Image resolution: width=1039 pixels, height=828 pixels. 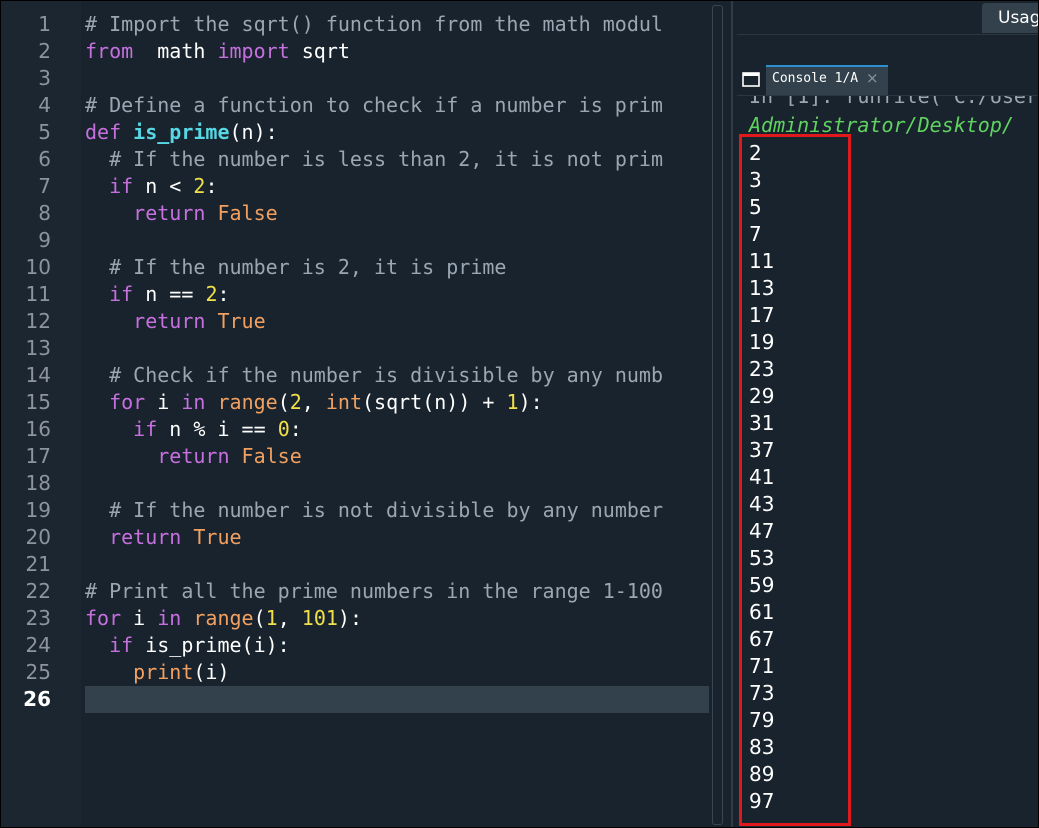 I want to click on console-window-icon, so click(x=751, y=79).